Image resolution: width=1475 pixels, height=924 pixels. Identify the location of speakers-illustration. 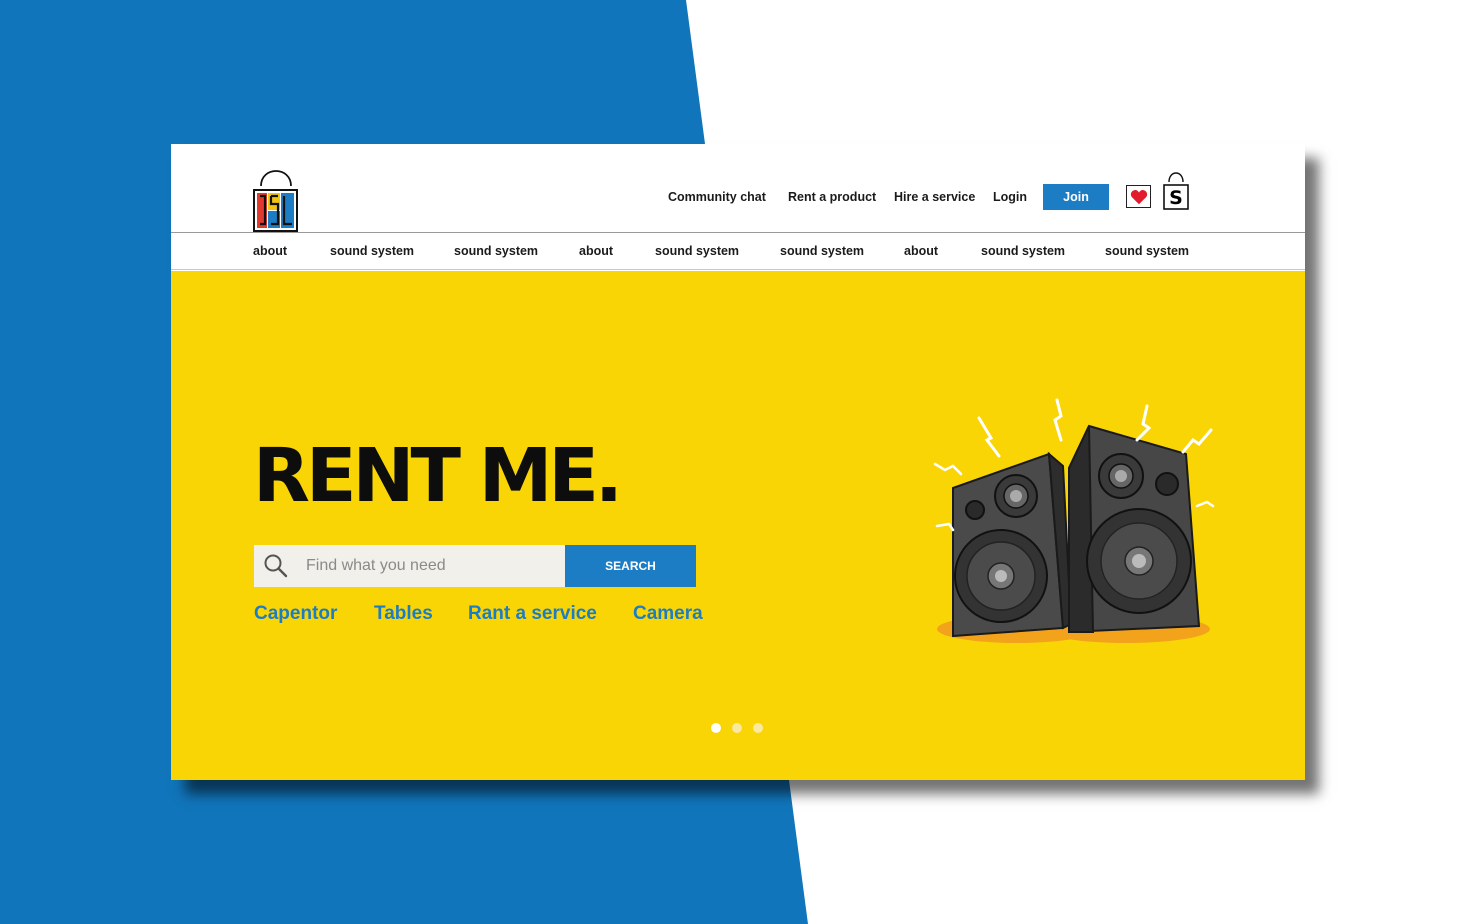
(1074, 520).